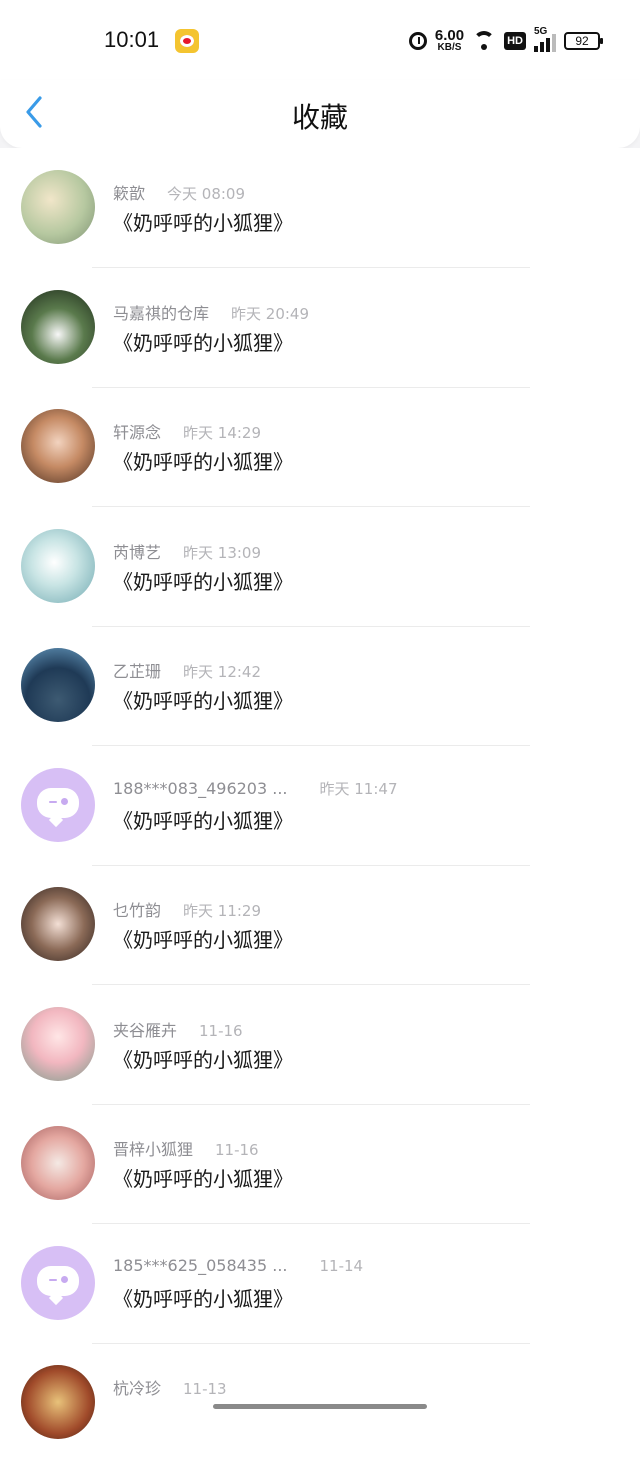 The width and height of the screenshot is (640, 1463). Describe the element at coordinates (222, 552) in the screenshot. I see `timestamp: 昨天 13:09` at that location.